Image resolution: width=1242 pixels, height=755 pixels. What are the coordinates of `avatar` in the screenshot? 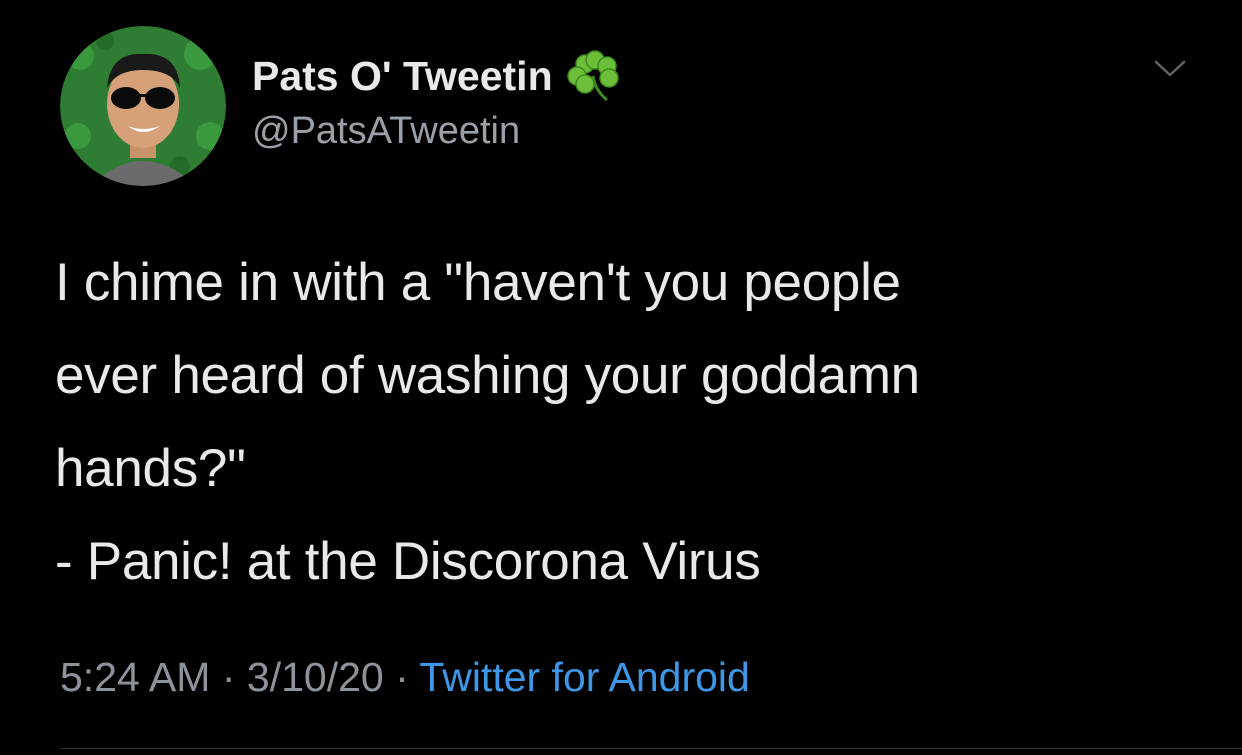 It's located at (143, 106).